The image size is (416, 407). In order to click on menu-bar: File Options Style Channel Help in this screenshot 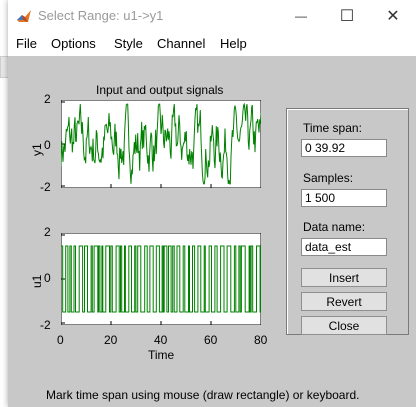, I will do `click(212, 44)`.